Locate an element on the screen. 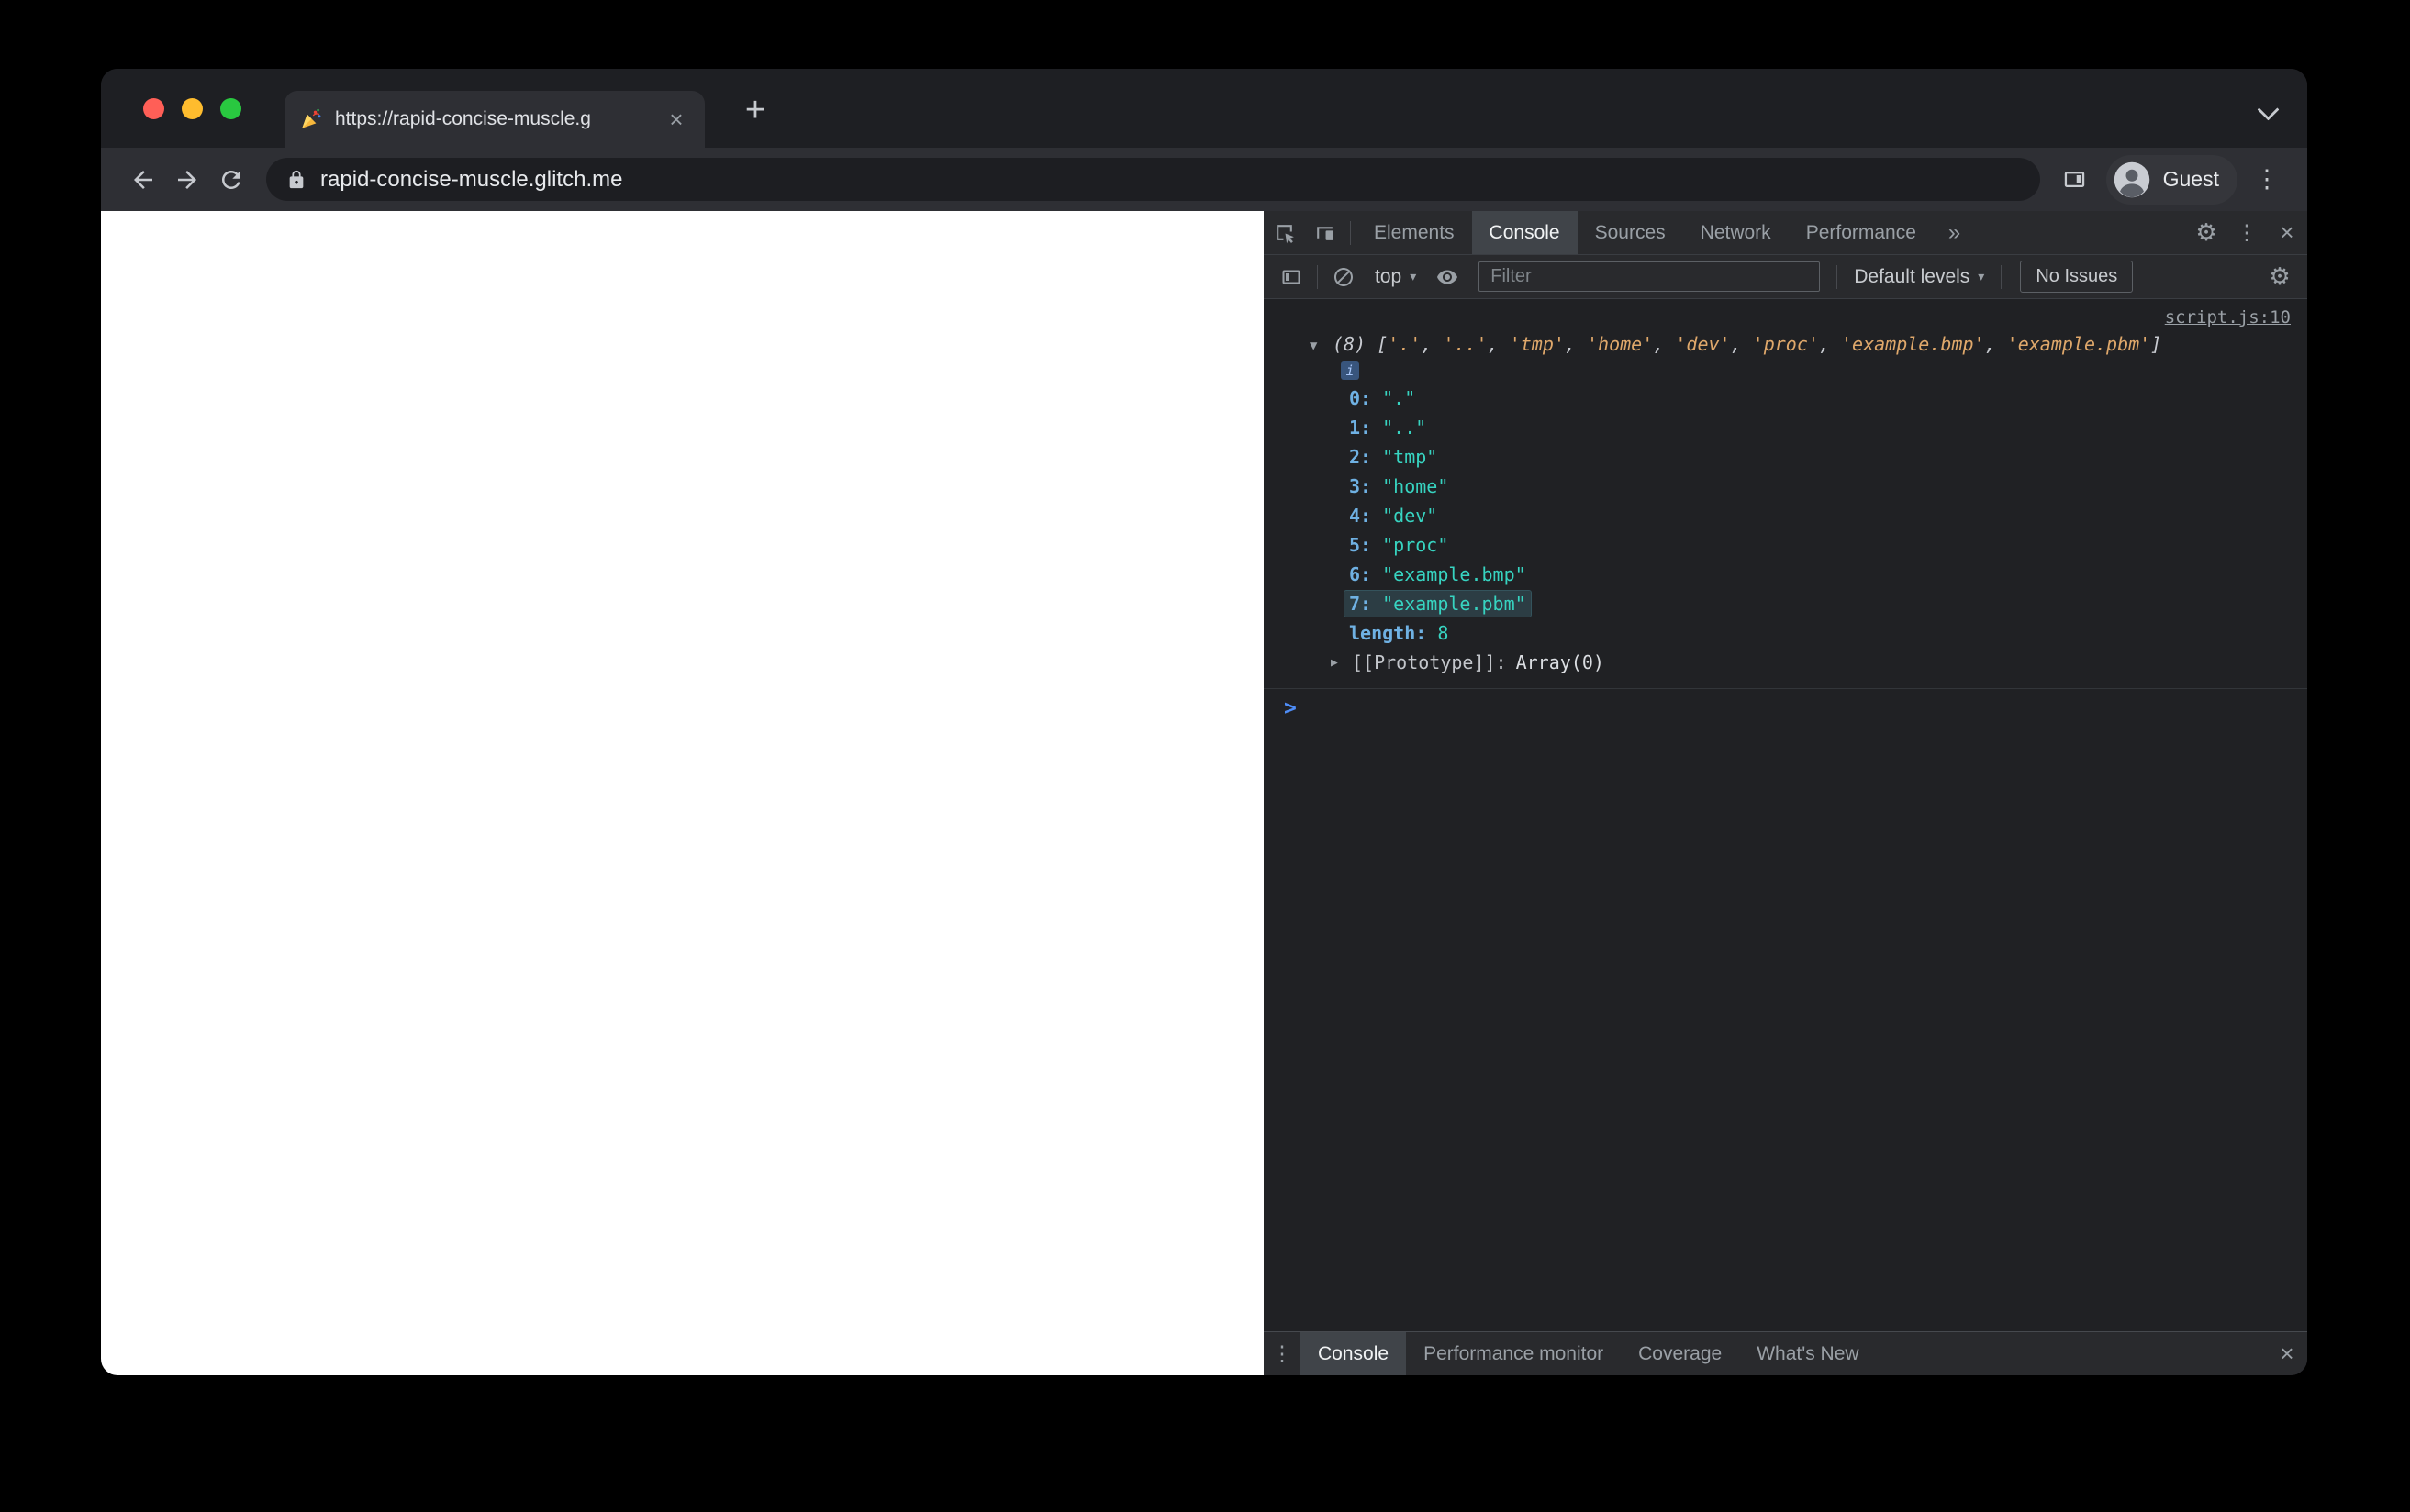  clear-console-button is located at coordinates (1343, 277).